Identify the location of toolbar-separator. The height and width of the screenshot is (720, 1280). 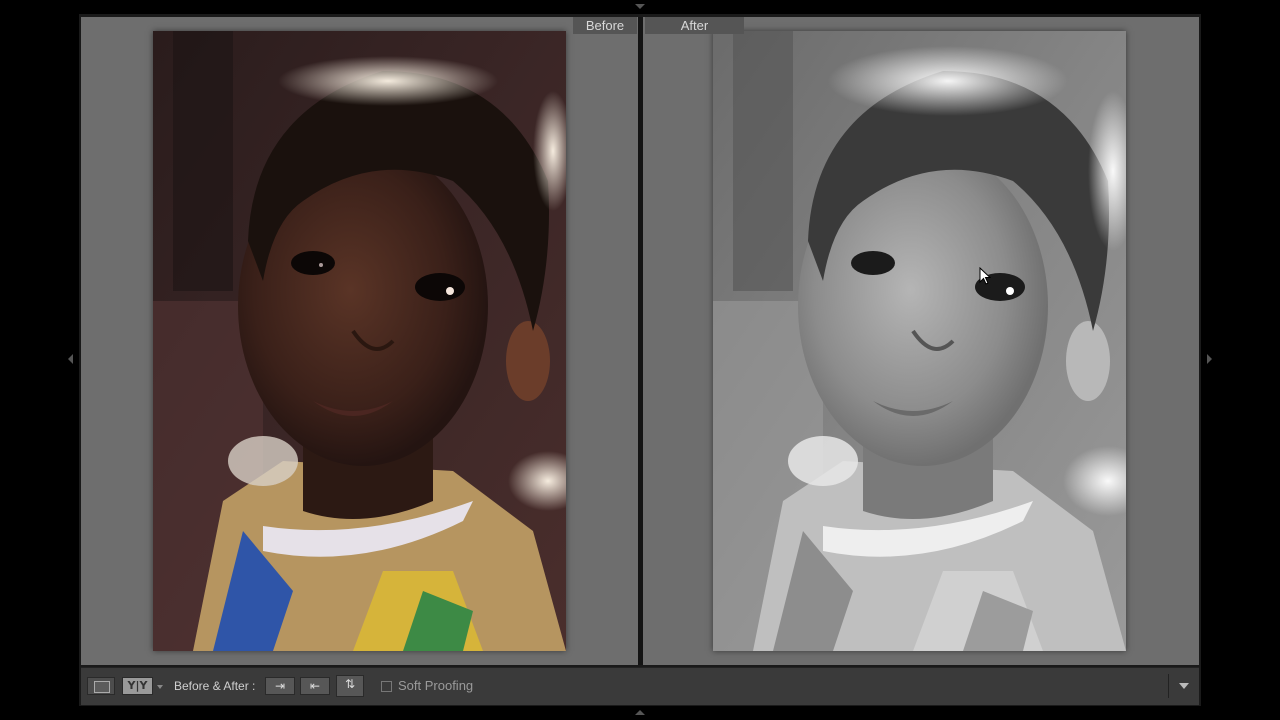
(1168, 686).